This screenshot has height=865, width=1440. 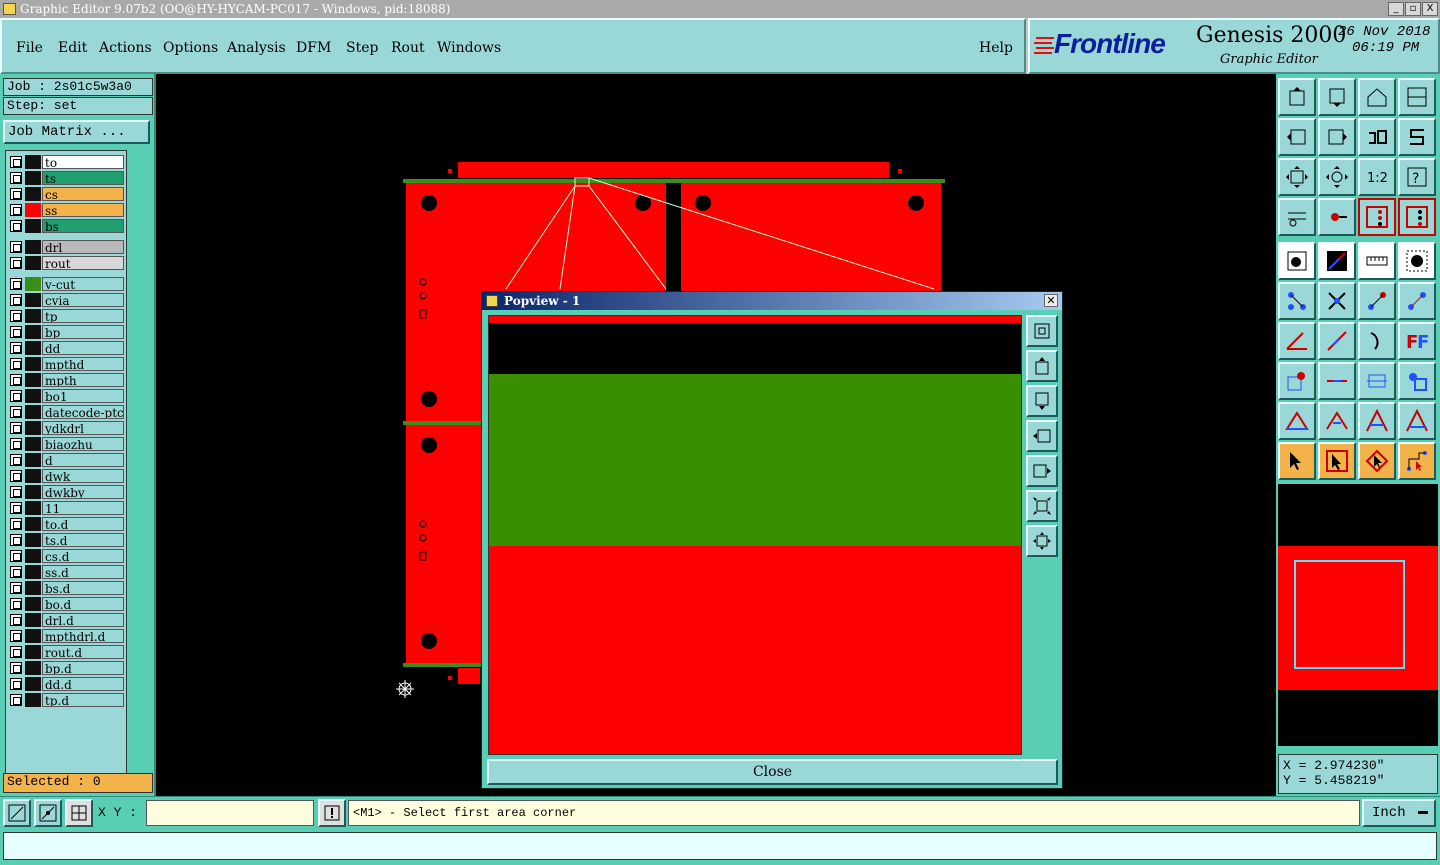 I want to click on layer-name: v-cut, so click(x=83, y=284).